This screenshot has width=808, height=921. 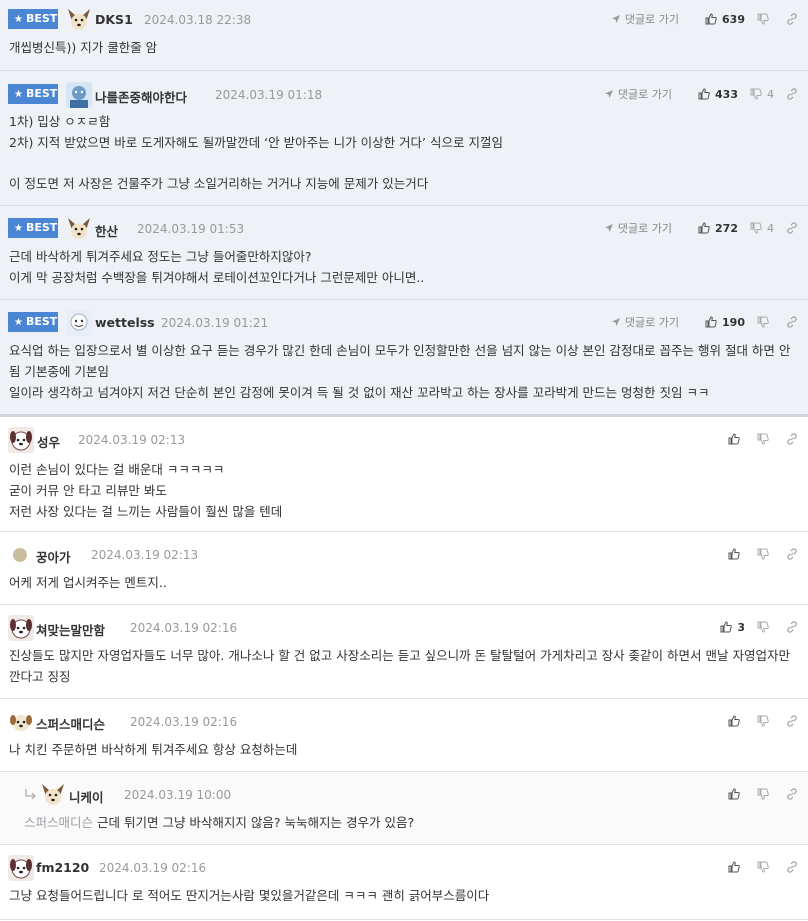 What do you see at coordinates (141, 96) in the screenshot?
I see `nickname: 나를존중해야한다` at bounding box center [141, 96].